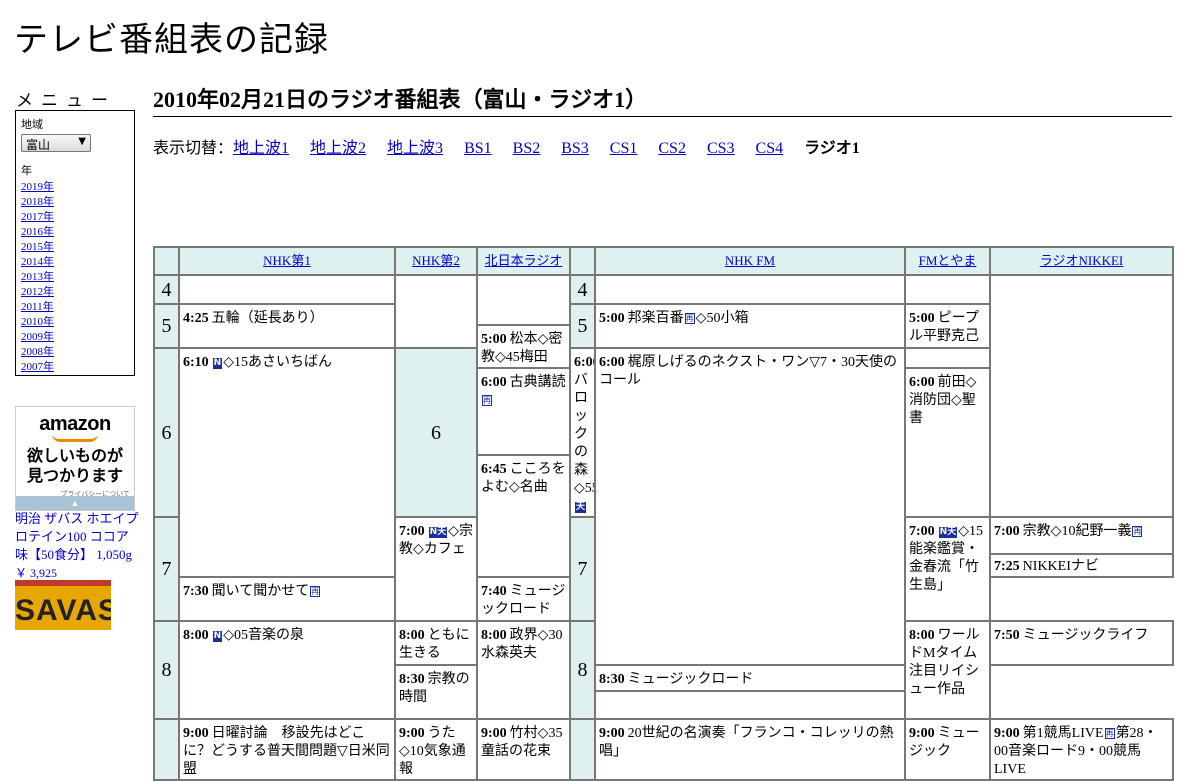 Image resolution: width=1200 pixels, height=781 pixels. I want to click on program-cell: 9:00 20世紀の名演奏「フランコ・コレッリの熱唱」, so click(750, 749).